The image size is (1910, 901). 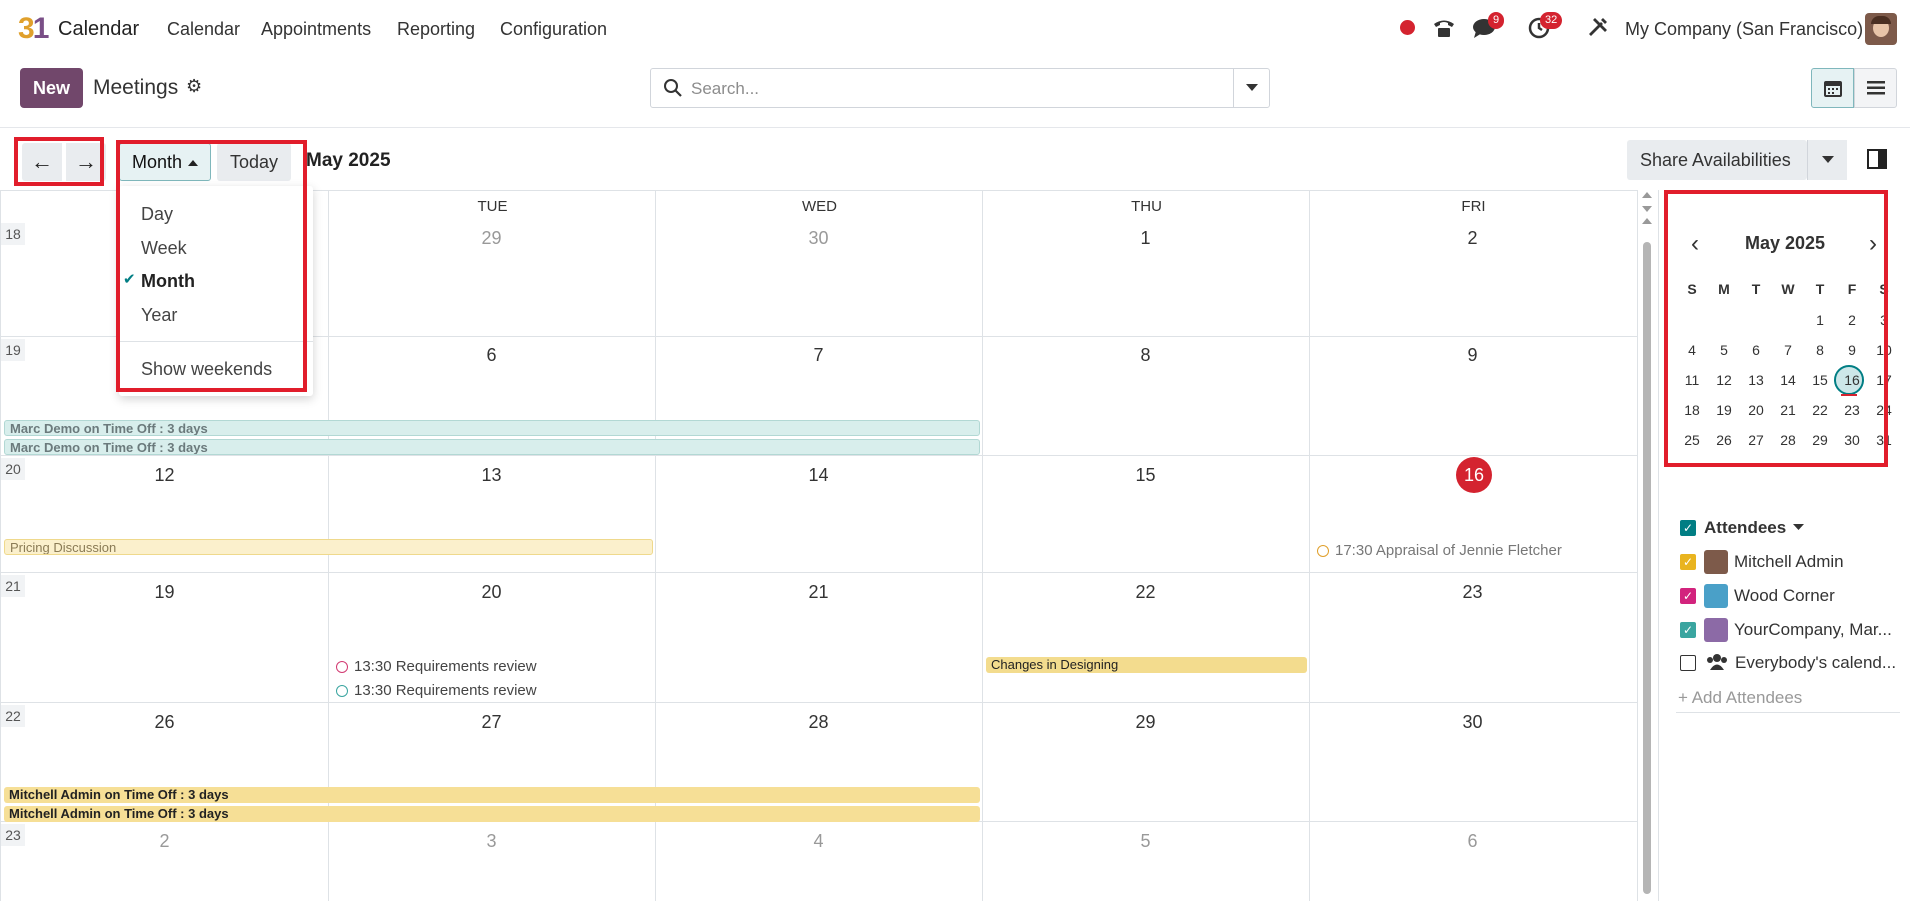 What do you see at coordinates (1692, 410) in the screenshot?
I see `mini-calendar-day: 18` at bounding box center [1692, 410].